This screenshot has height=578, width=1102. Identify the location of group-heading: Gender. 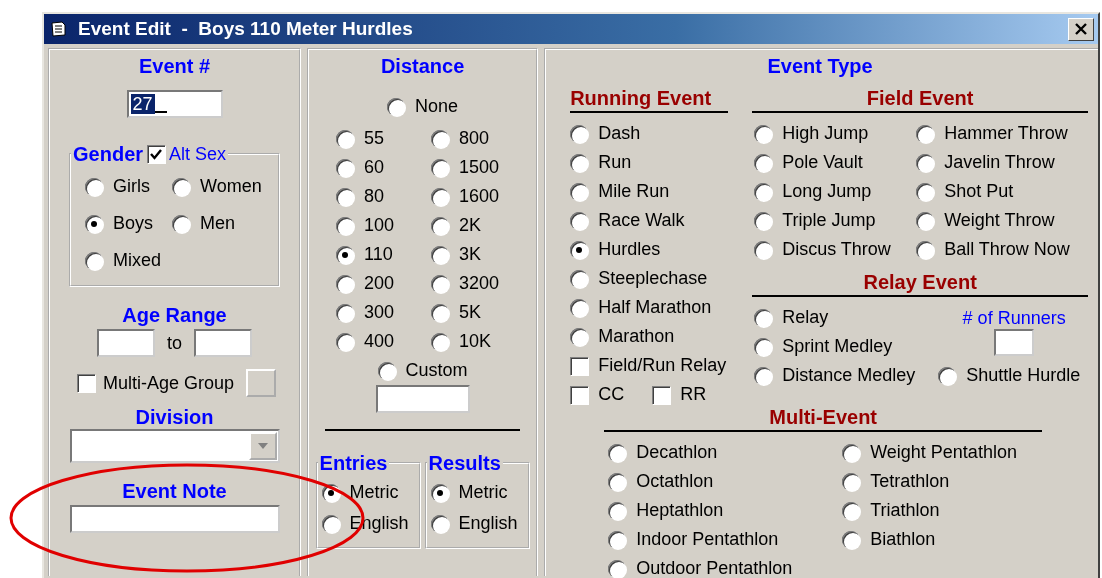
(108, 154).